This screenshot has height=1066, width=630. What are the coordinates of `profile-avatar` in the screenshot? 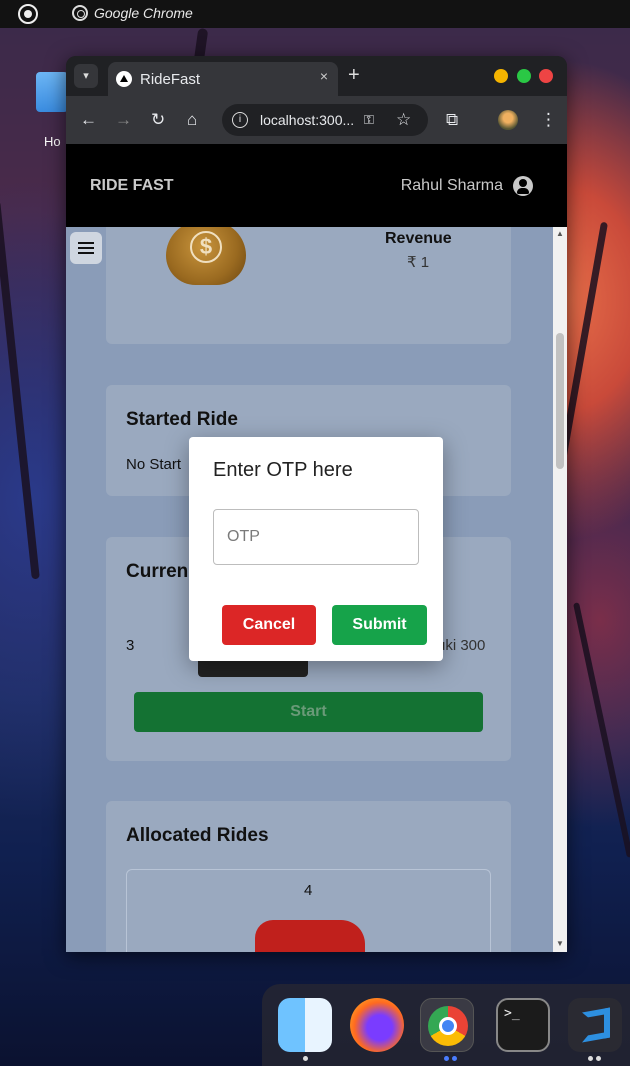 It's located at (508, 120).